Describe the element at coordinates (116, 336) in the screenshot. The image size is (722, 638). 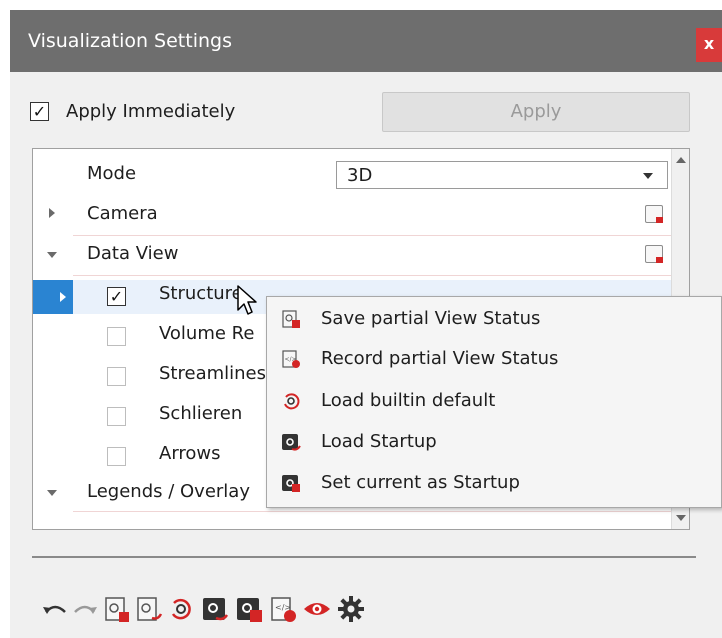
I see `volume-rendering-checkbox` at that location.